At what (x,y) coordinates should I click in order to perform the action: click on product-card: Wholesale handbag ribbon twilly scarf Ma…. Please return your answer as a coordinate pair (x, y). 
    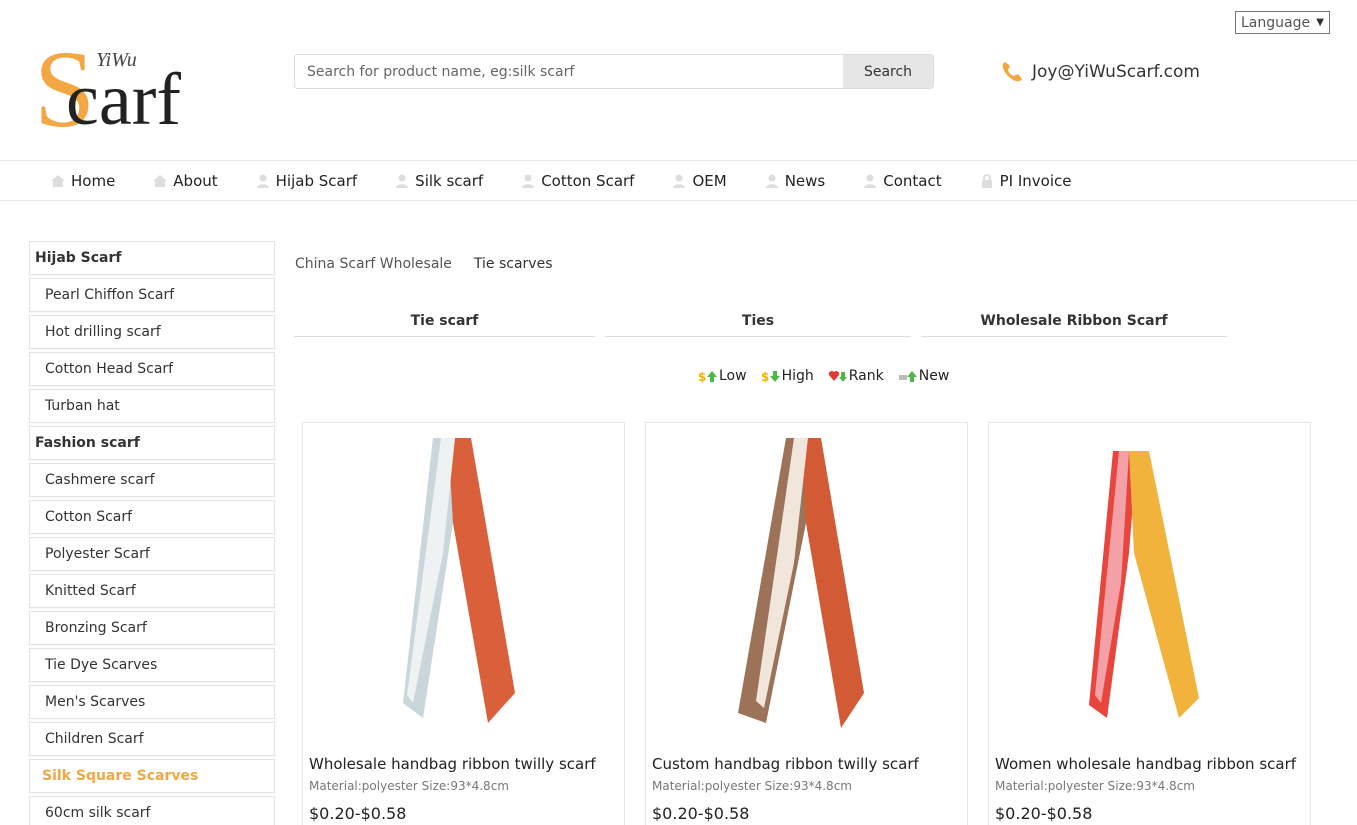
    Looking at the image, I should click on (463, 623).